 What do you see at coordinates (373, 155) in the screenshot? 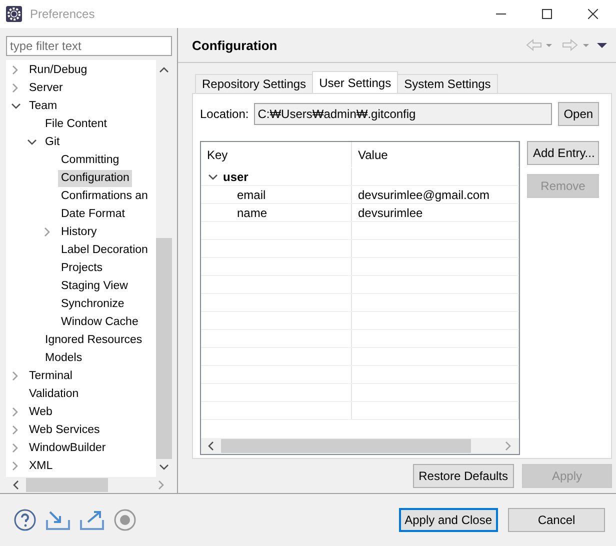
I see `column-header: Value` at bounding box center [373, 155].